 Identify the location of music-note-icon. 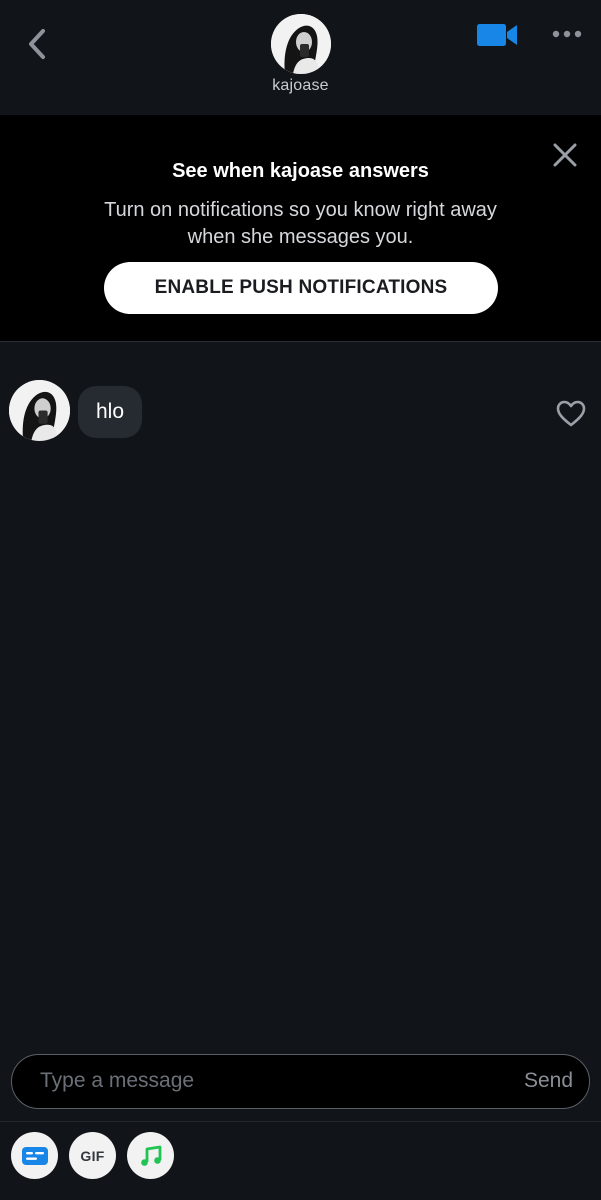
(150, 1155).